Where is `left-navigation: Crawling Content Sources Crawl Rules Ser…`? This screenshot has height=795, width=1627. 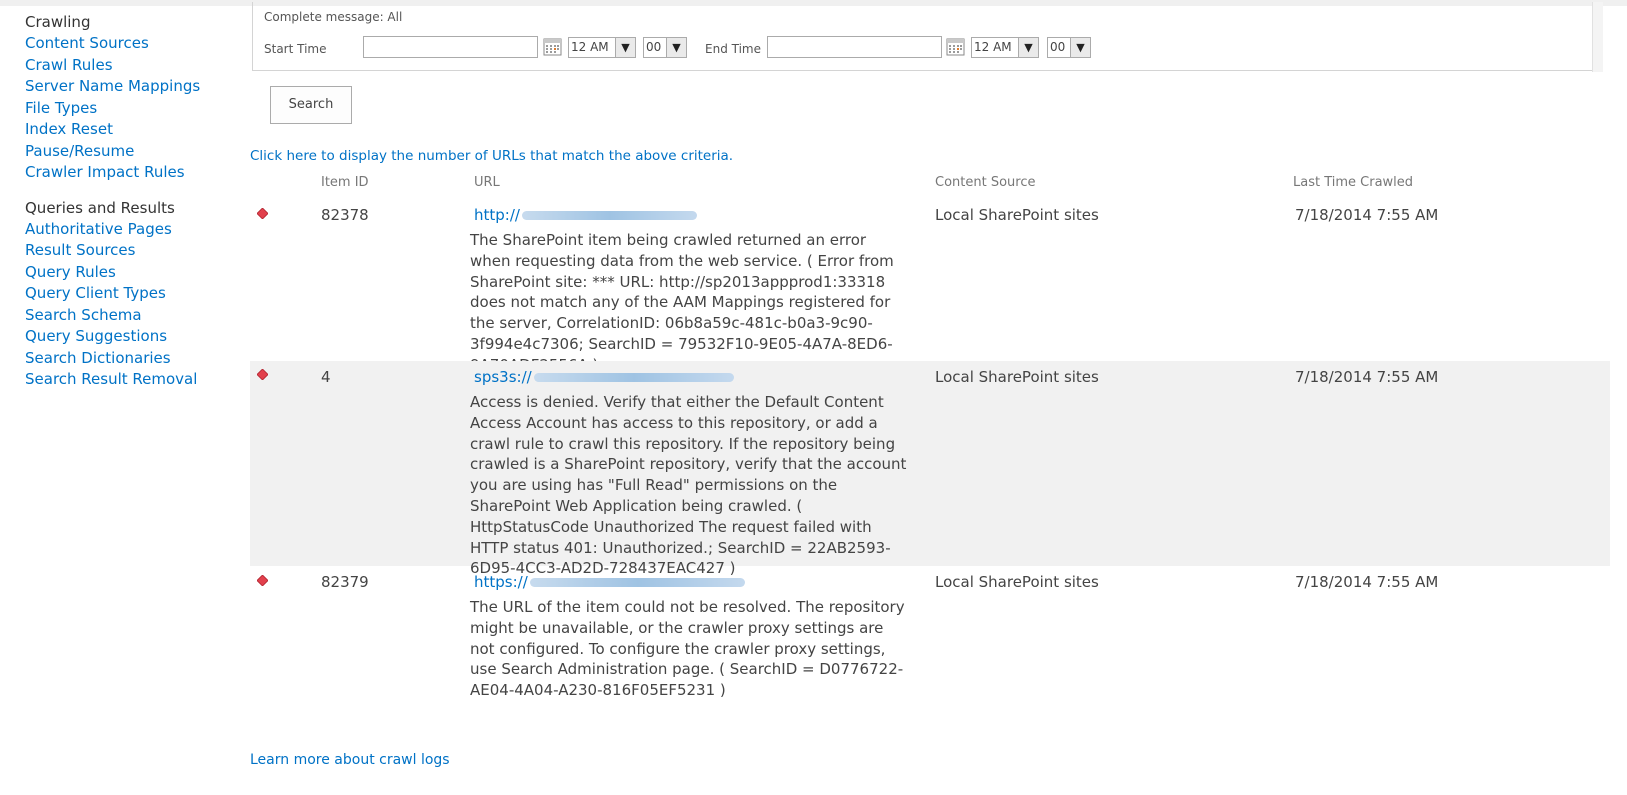
left-navigation: Crawling Content Sources Crawl Rules Ser… is located at coordinates (127, 201).